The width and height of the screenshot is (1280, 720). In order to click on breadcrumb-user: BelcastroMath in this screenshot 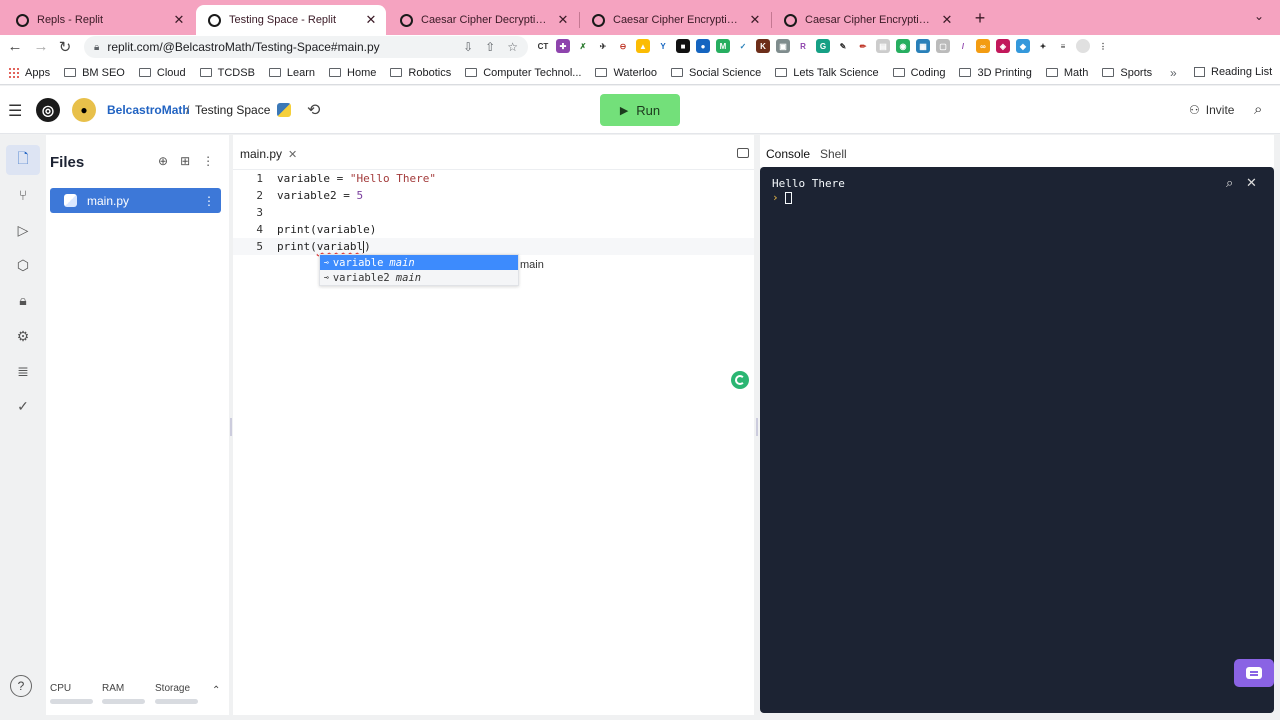, I will do `click(148, 110)`.